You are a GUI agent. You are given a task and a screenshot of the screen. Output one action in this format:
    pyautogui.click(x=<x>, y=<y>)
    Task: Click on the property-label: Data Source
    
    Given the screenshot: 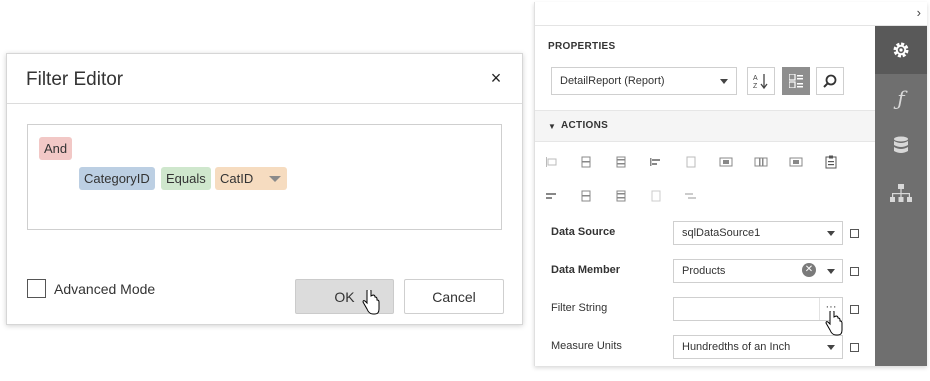 What is the action you would take?
    pyautogui.click(x=583, y=232)
    